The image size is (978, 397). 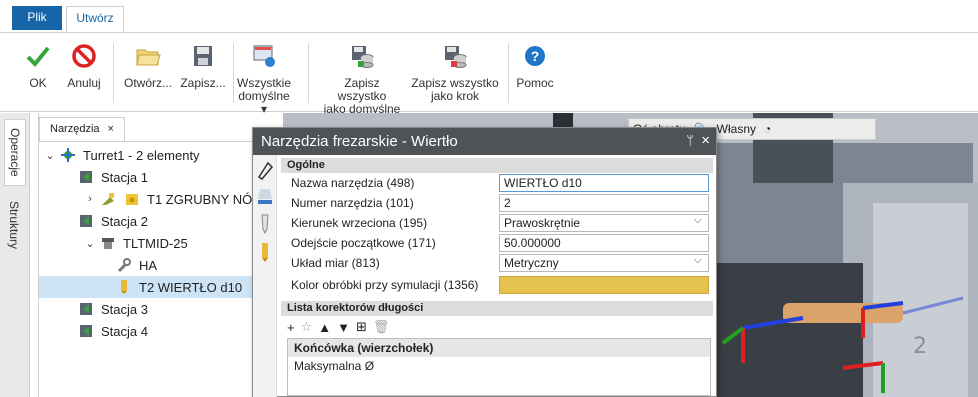 What do you see at coordinates (265, 170) in the screenshot?
I see `tool-edit-icon` at bounding box center [265, 170].